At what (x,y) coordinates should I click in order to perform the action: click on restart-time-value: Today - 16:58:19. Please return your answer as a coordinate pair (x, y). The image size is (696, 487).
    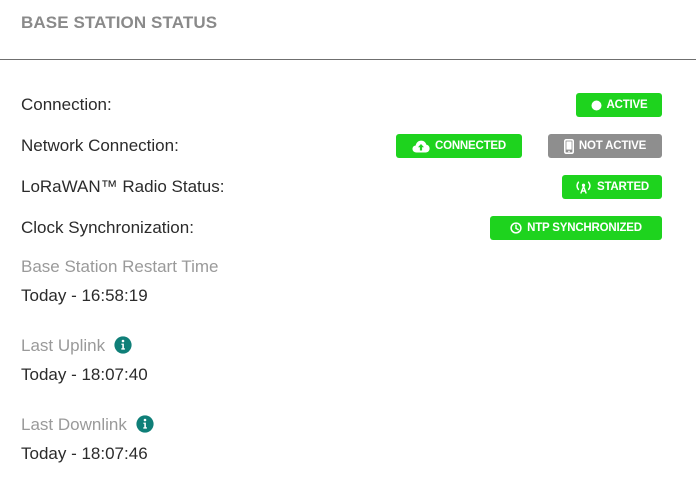
    Looking at the image, I should click on (84, 295).